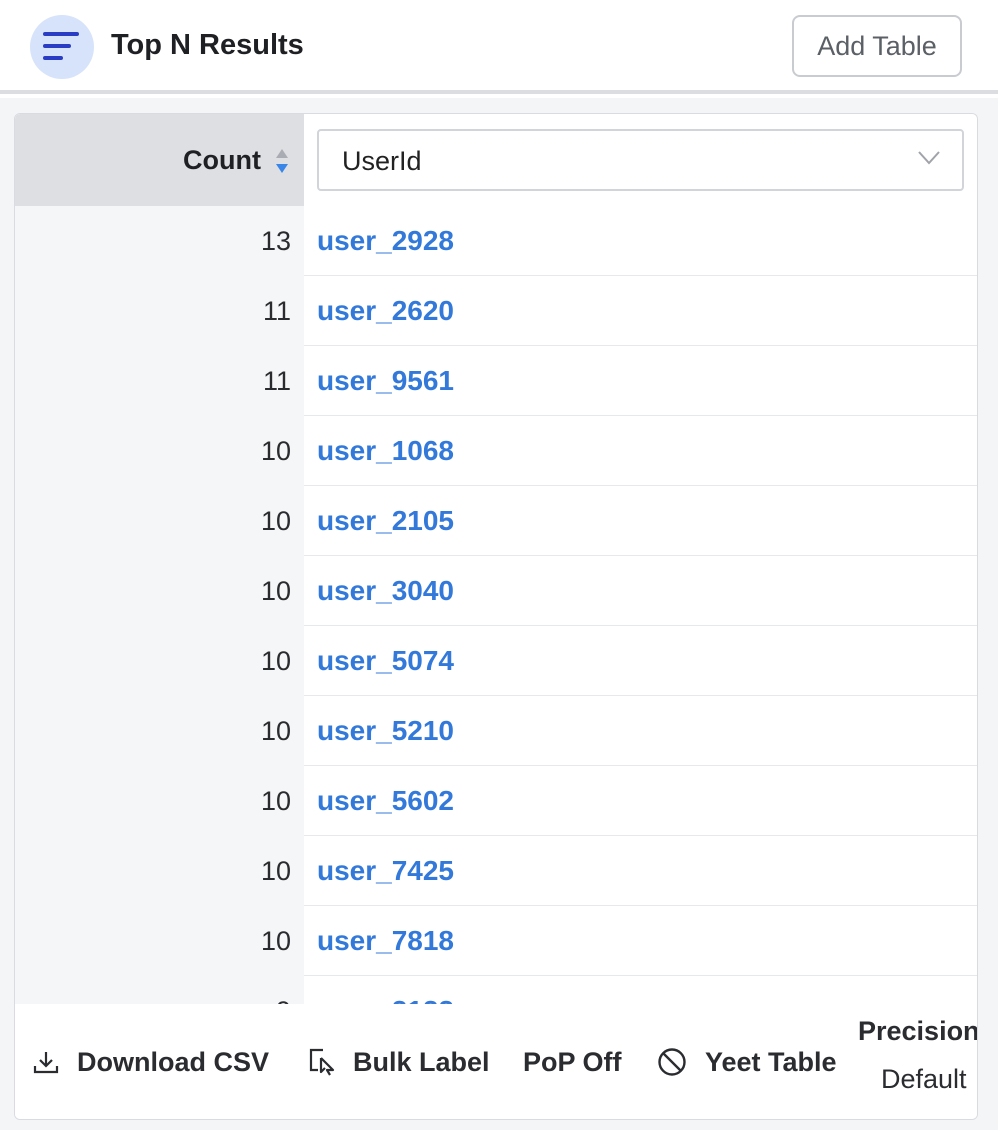 This screenshot has width=998, height=1130. What do you see at coordinates (929, 158) in the screenshot?
I see `chevron-down-icon` at bounding box center [929, 158].